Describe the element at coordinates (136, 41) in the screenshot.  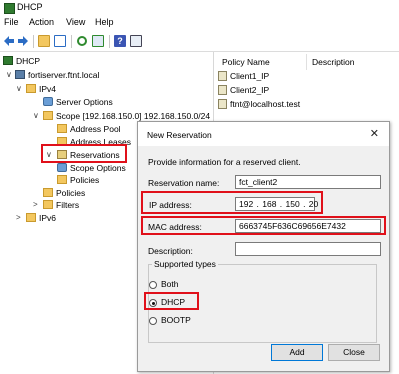
I see `properties-icon` at that location.